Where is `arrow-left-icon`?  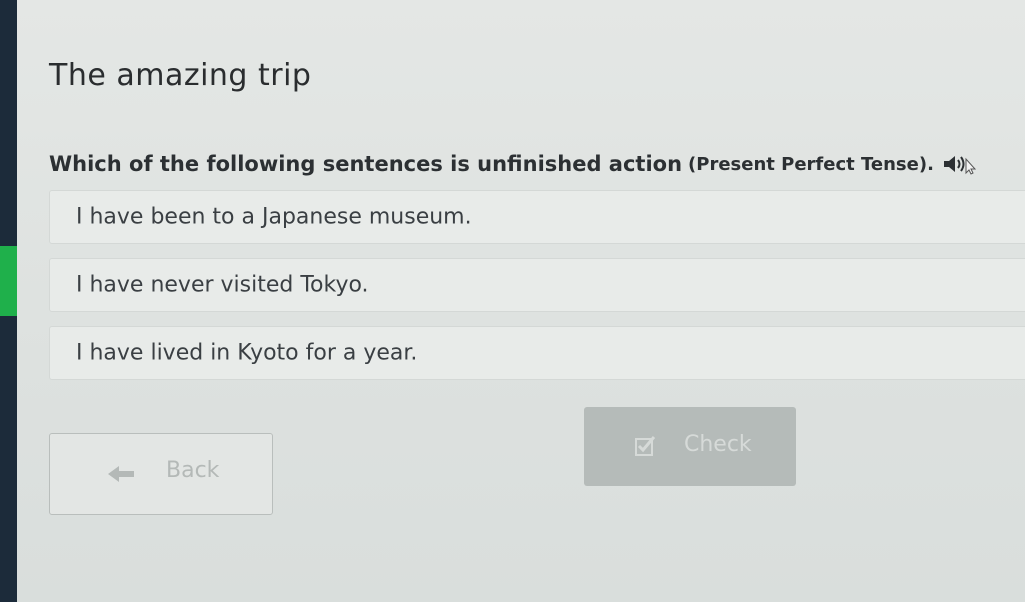 arrow-left-icon is located at coordinates (121, 474).